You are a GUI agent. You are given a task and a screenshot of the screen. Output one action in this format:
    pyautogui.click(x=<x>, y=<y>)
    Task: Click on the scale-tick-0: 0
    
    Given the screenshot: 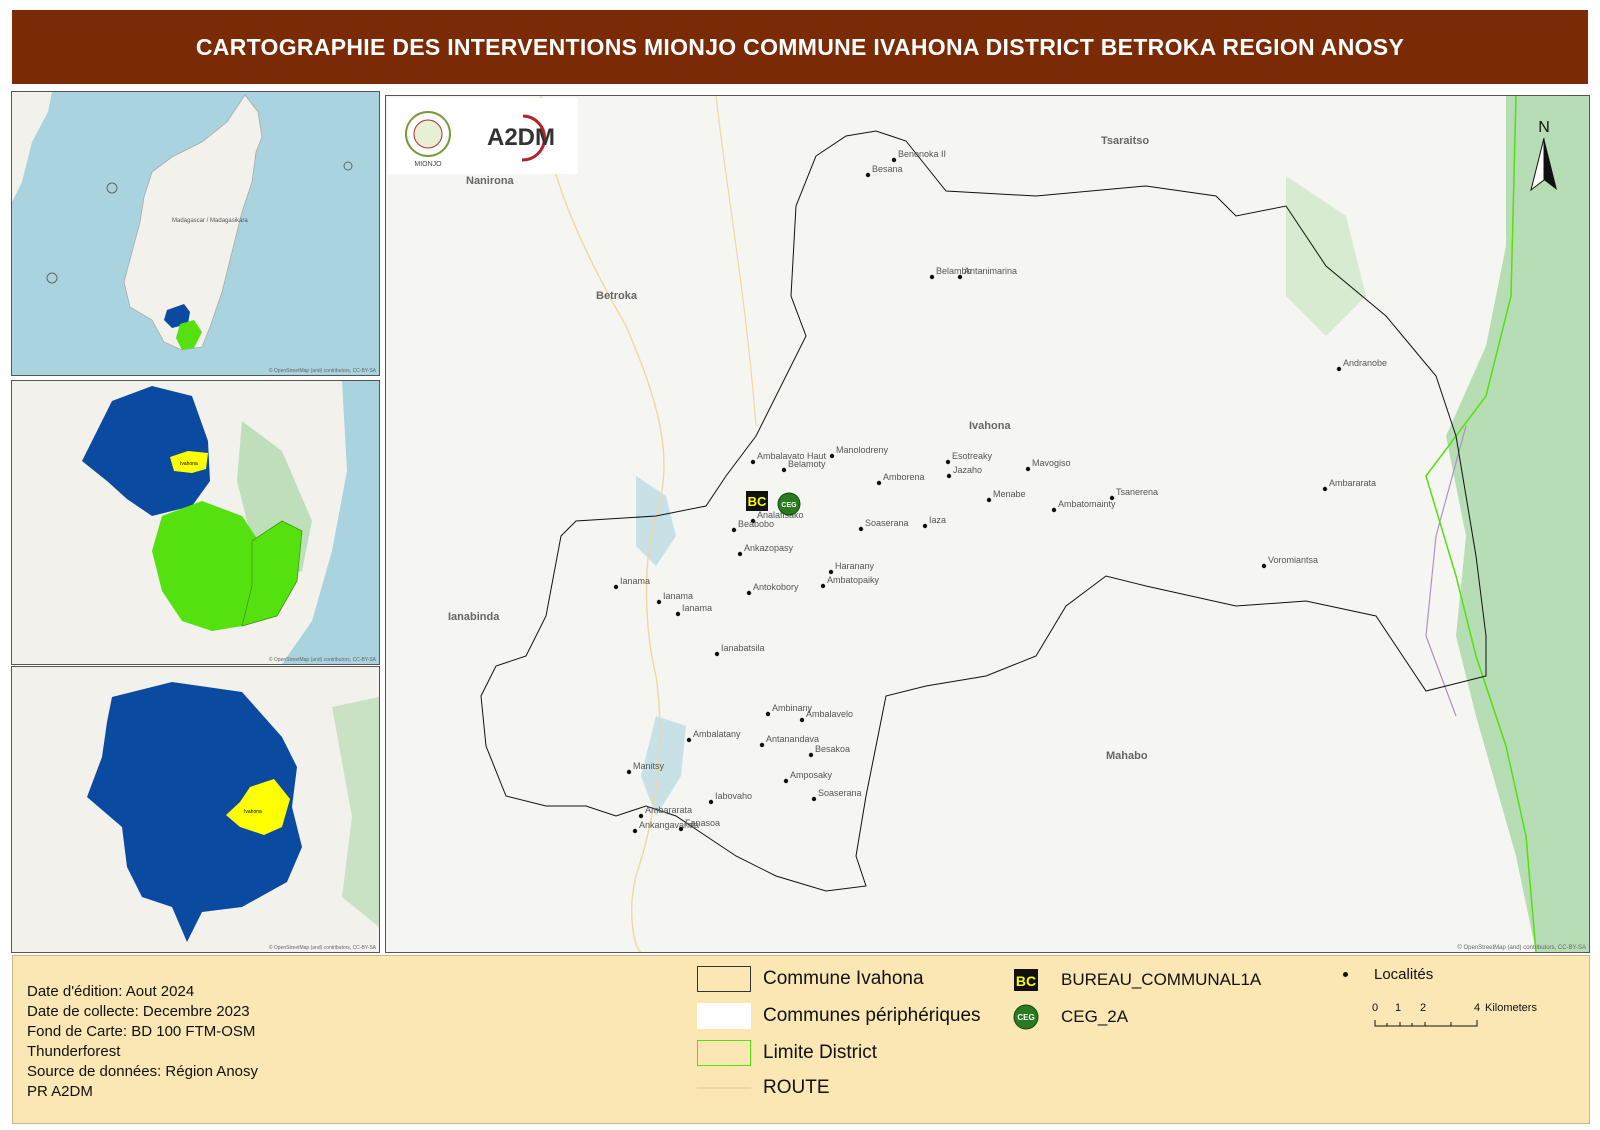 What is the action you would take?
    pyautogui.click(x=1375, y=1008)
    